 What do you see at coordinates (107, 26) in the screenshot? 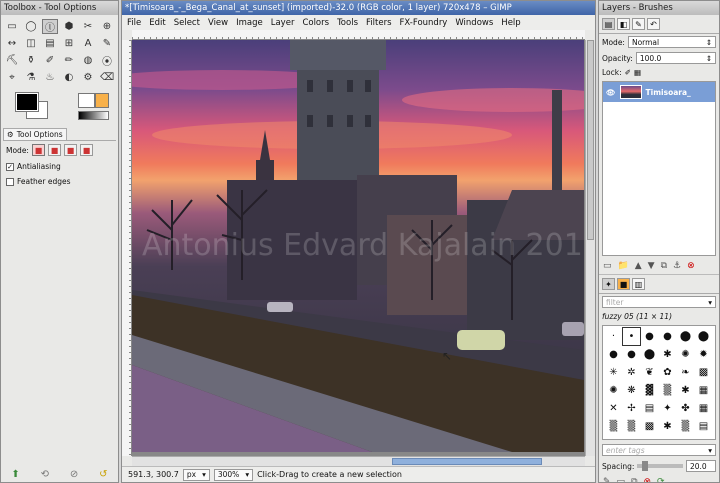
I see `zoom-tool-icon: ⊕` at bounding box center [107, 26].